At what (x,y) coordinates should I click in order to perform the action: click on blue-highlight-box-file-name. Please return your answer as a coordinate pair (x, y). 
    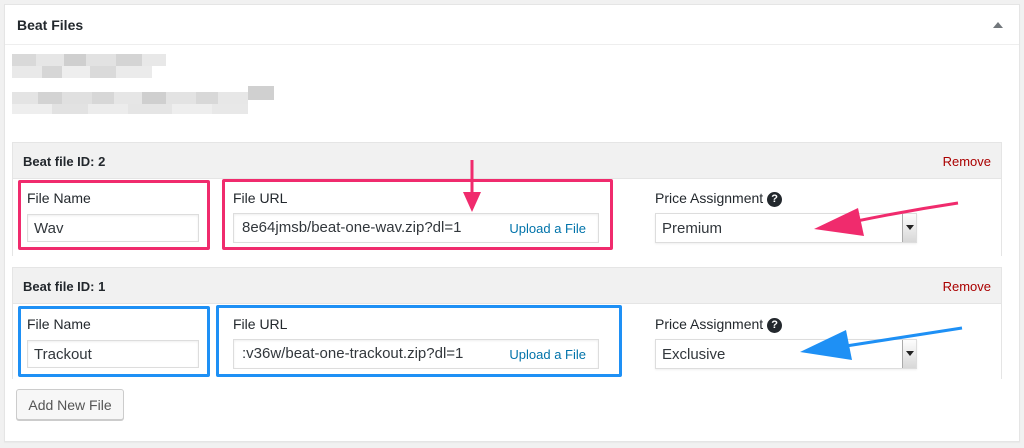
    Looking at the image, I should click on (114, 341).